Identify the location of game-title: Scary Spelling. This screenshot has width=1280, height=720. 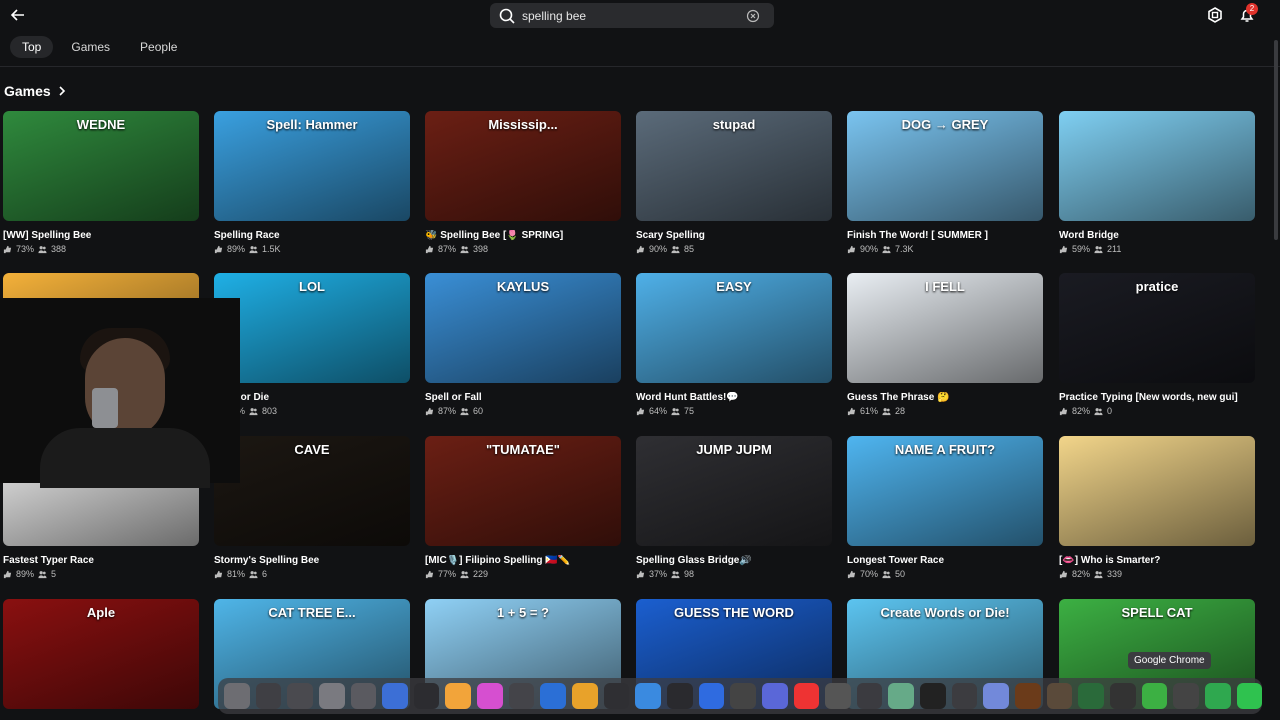
(670, 235).